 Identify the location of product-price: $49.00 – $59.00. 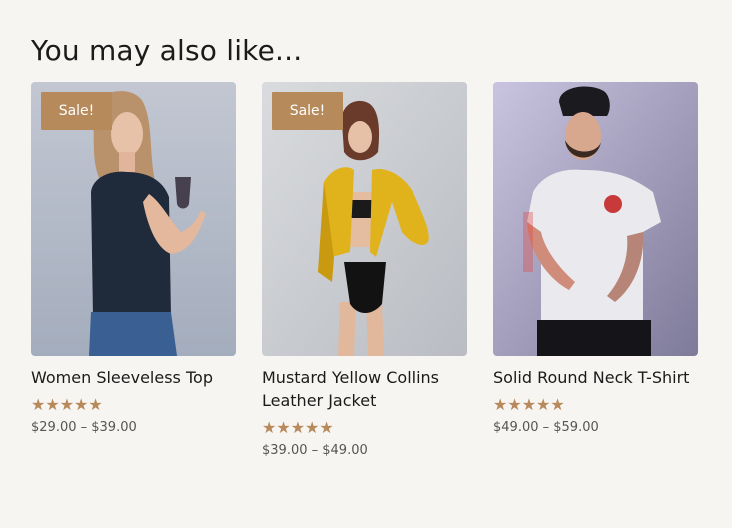
(546, 427).